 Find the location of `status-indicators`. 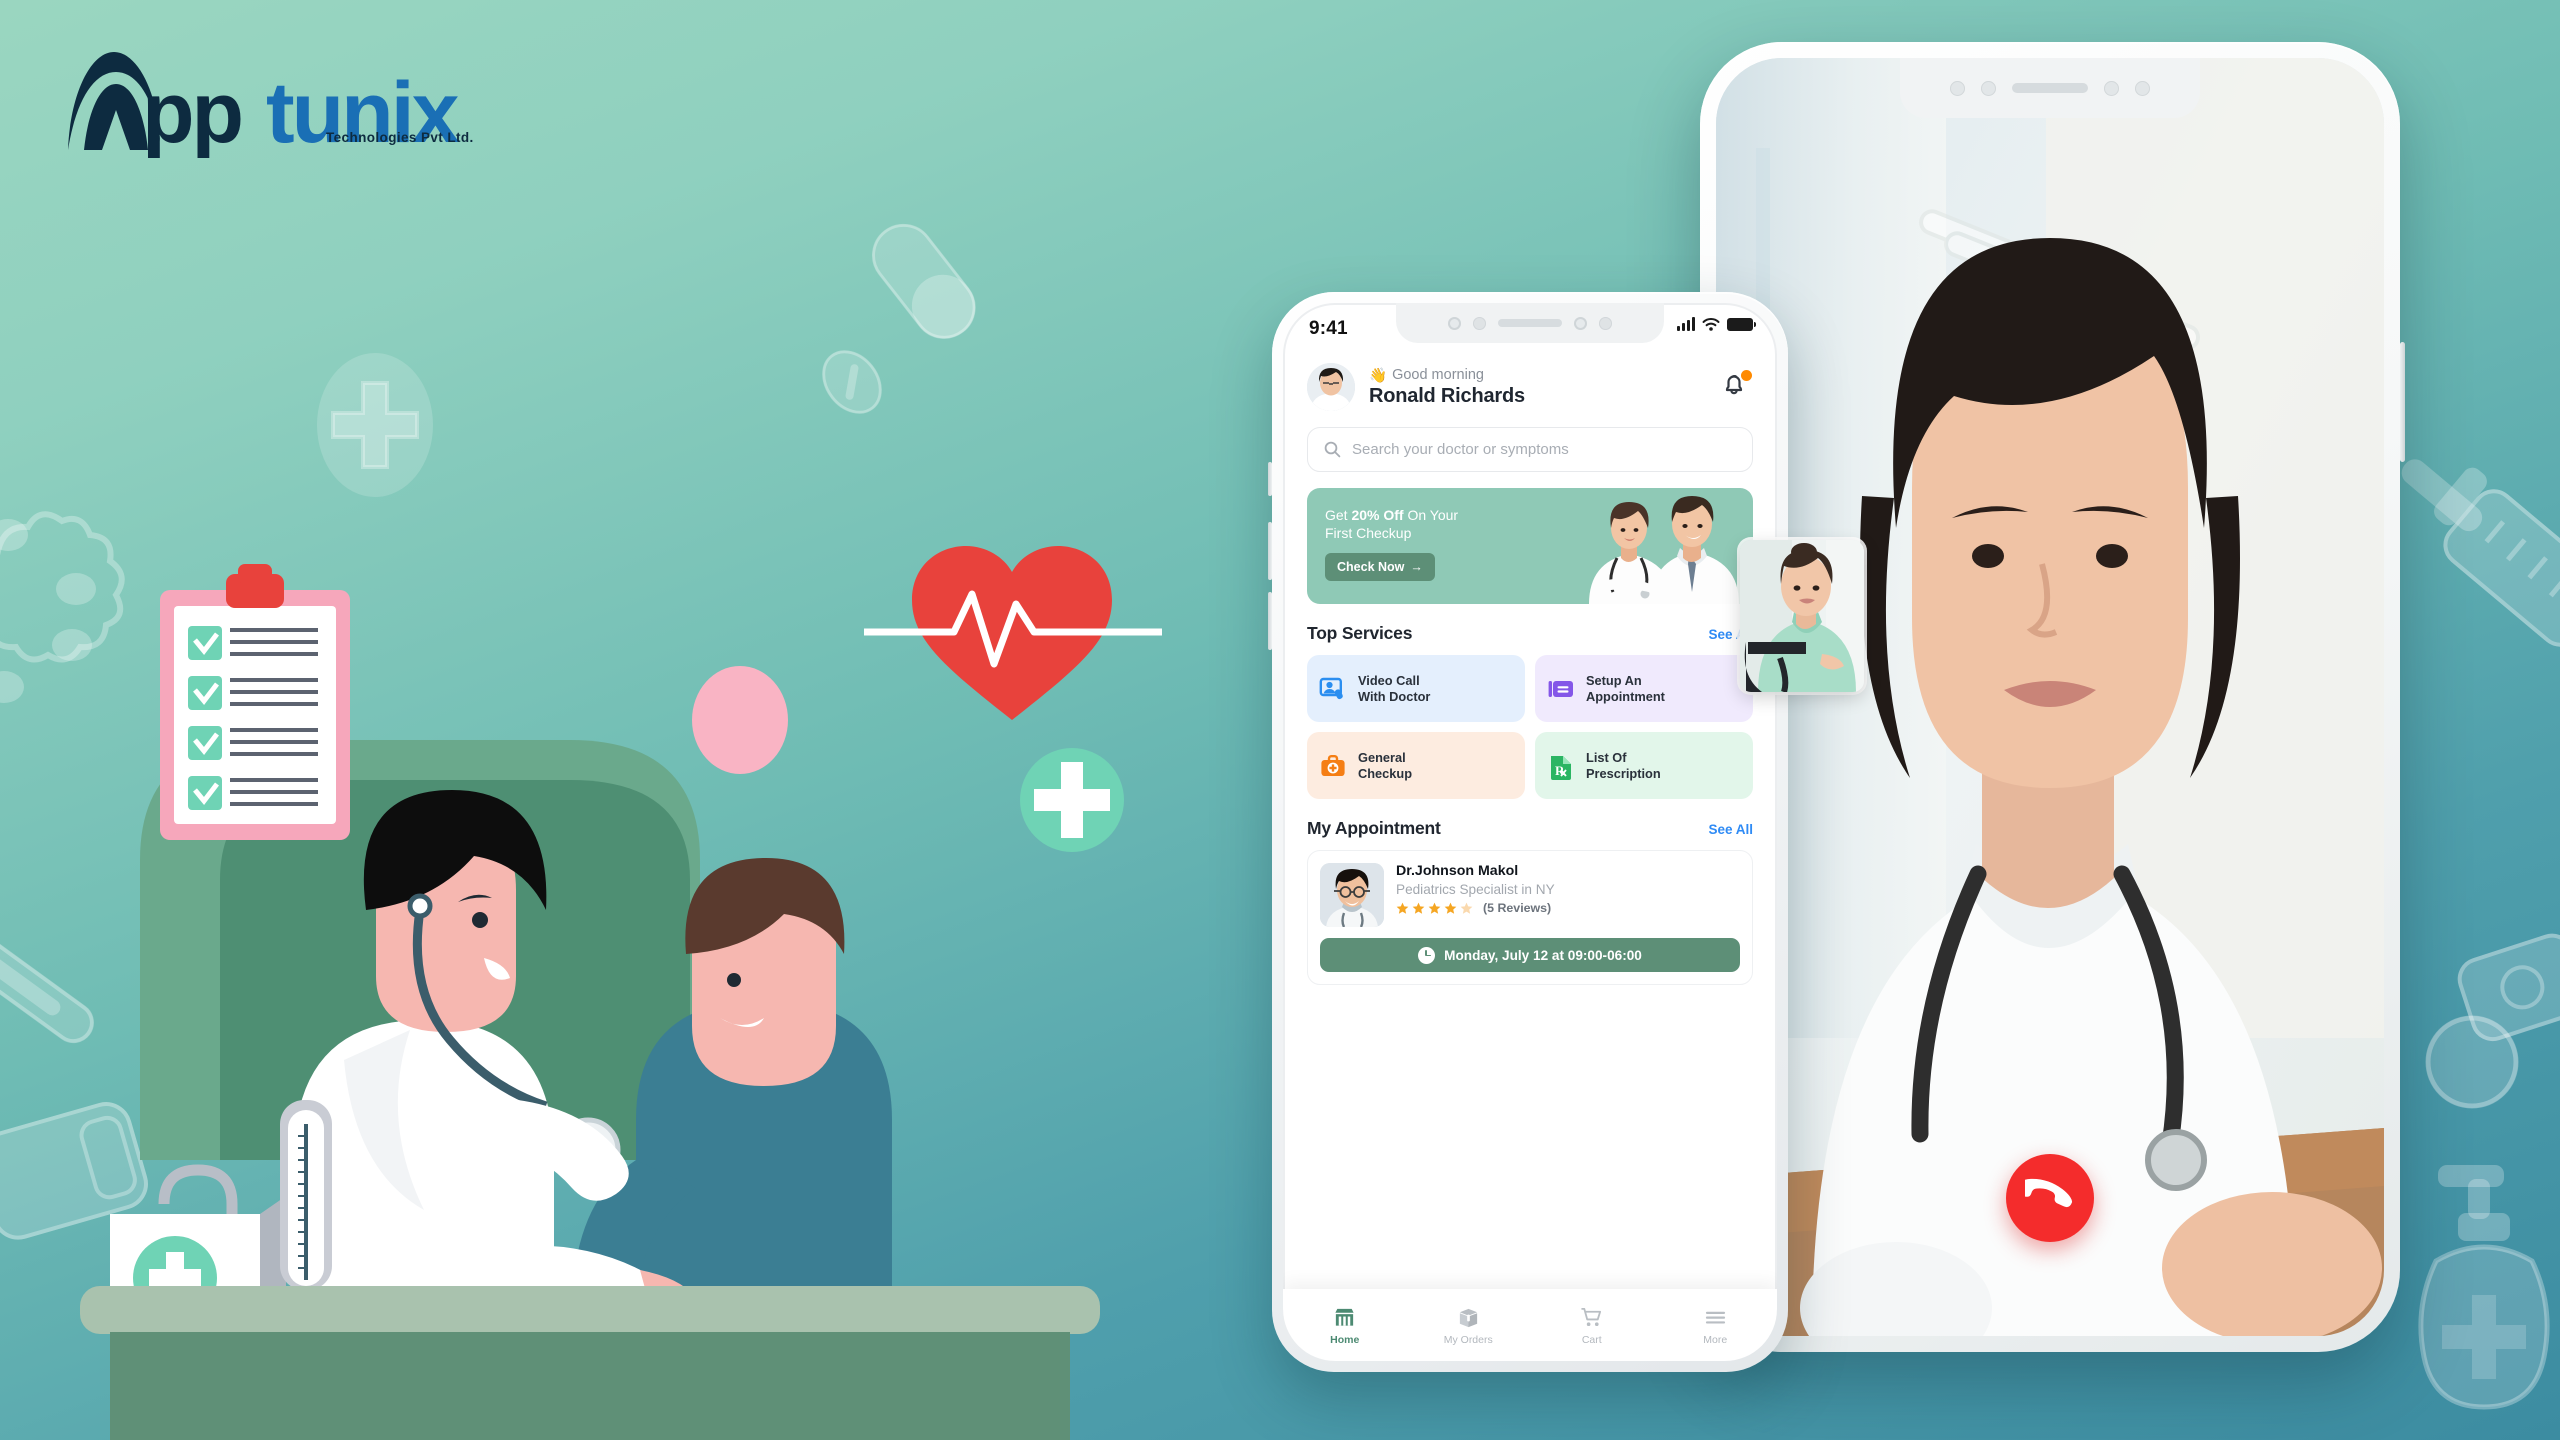

status-indicators is located at coordinates (1716, 324).